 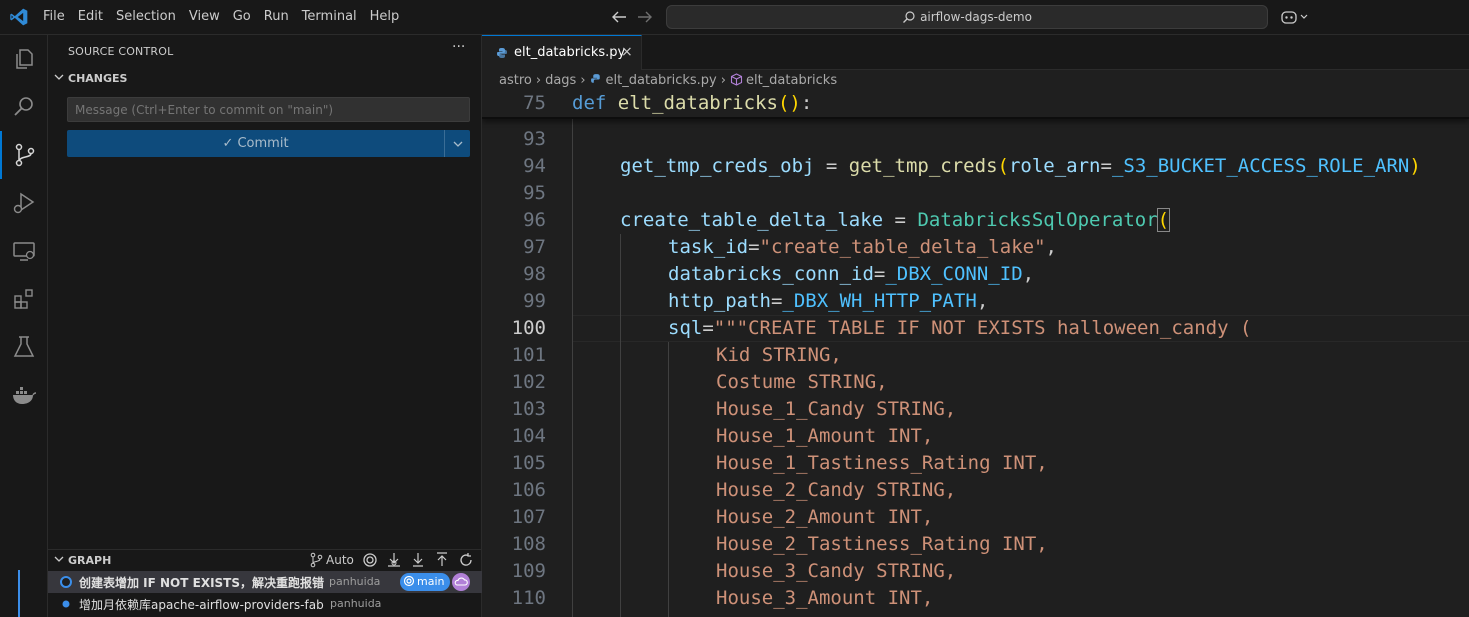 What do you see at coordinates (975, 409) in the screenshot?
I see `code-line: 103 House_1_Candy STRING,` at bounding box center [975, 409].